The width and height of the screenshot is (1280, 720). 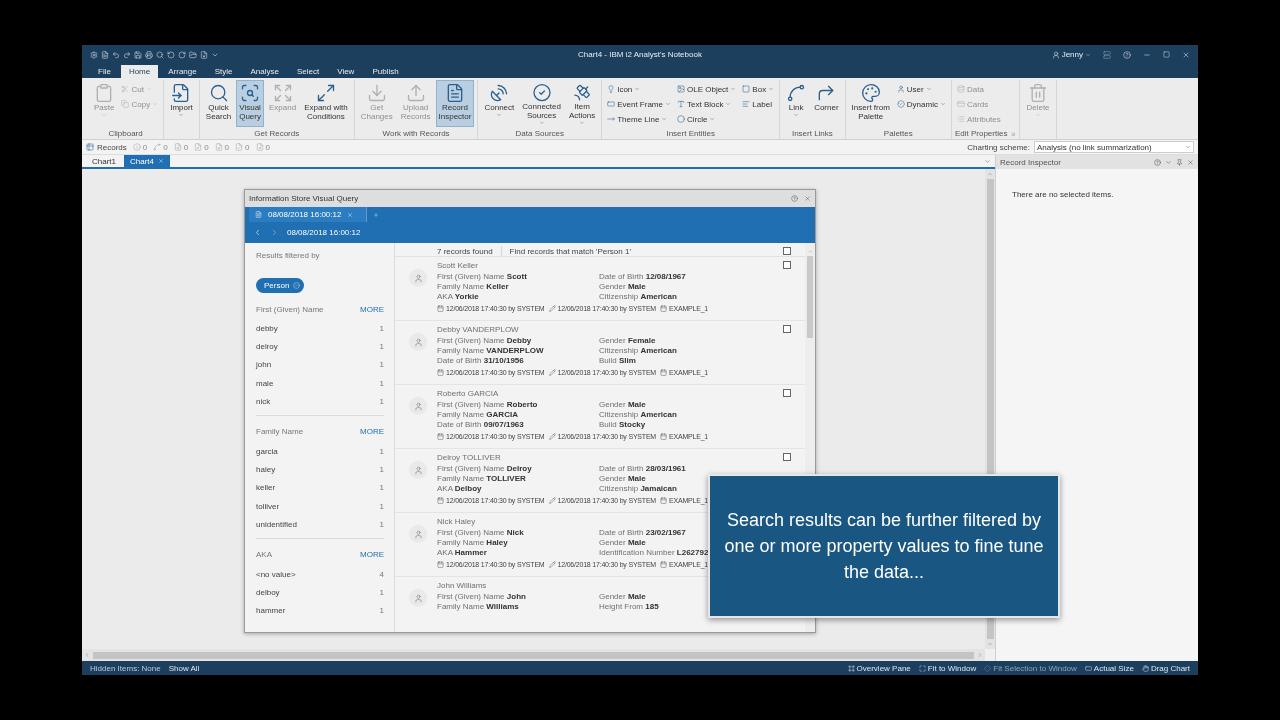 I want to click on facet-value: delboy, so click(x=268, y=592).